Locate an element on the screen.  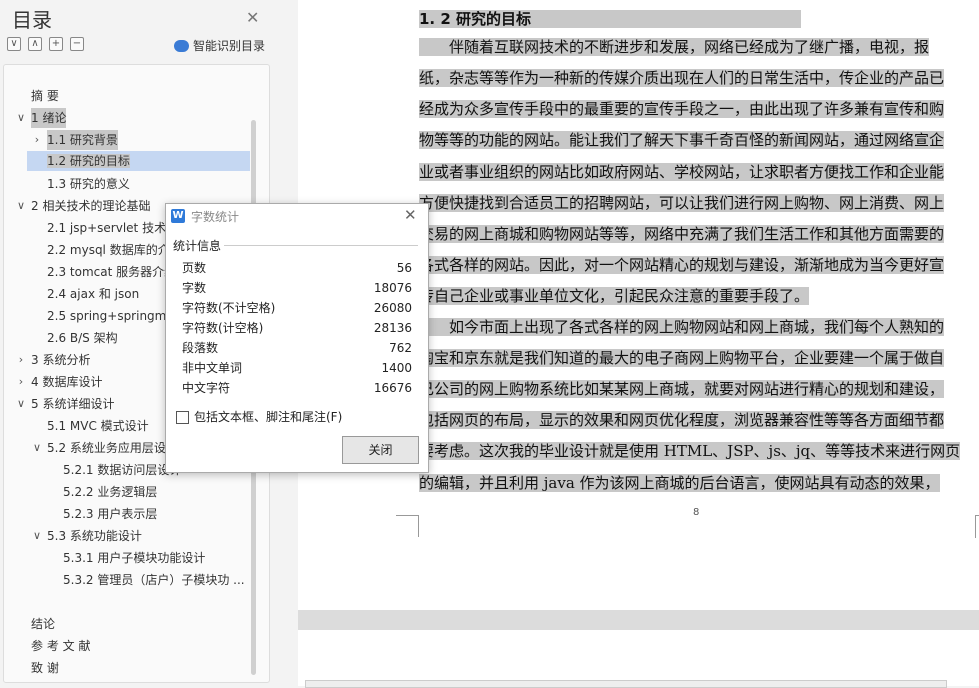
stat-value: 18076 is located at coordinates (392, 288).